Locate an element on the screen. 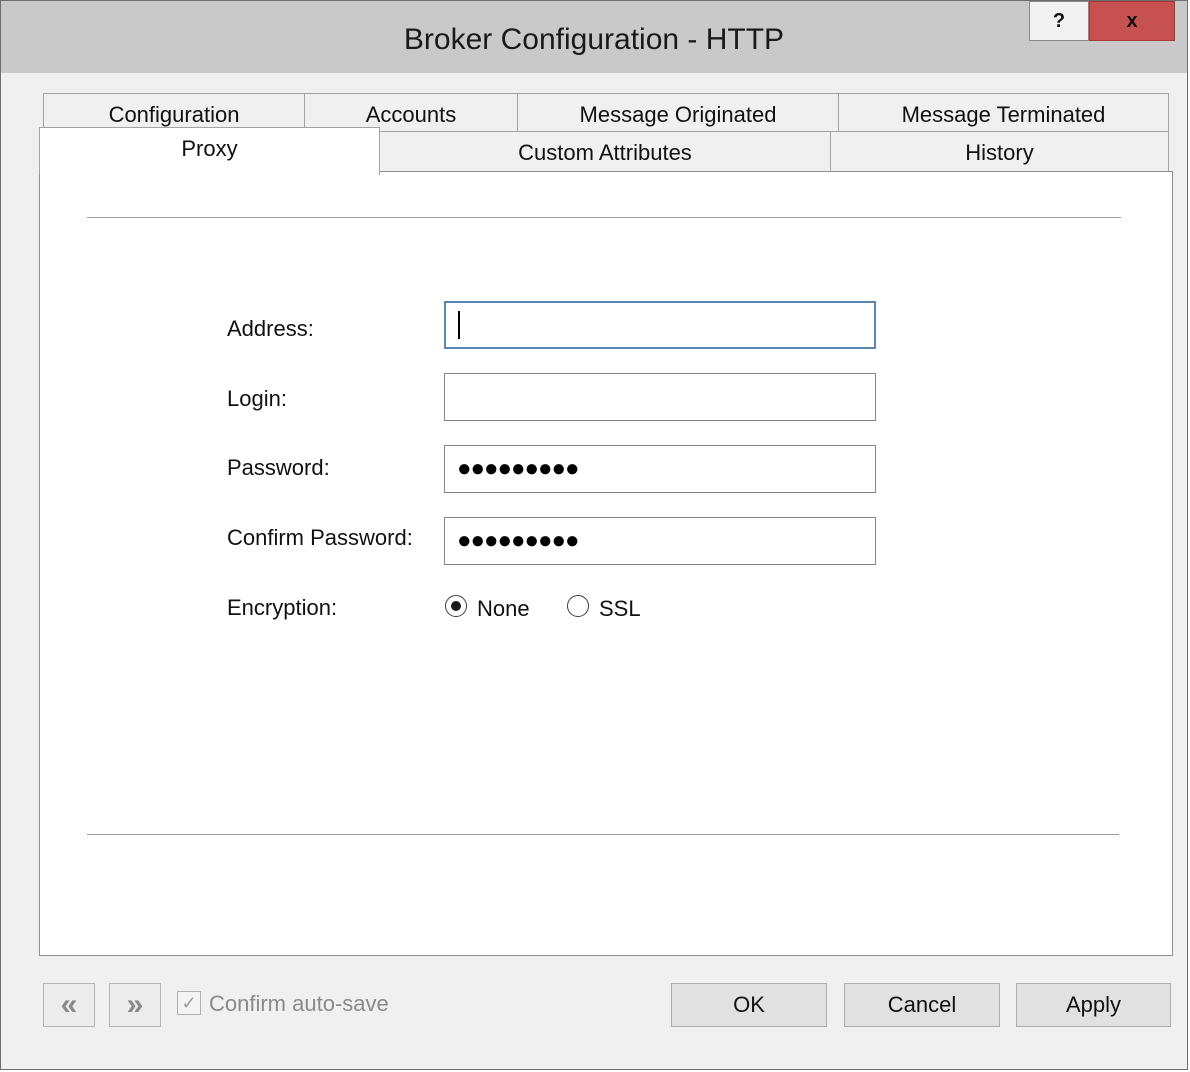 The width and height of the screenshot is (1190, 1072). password-field: ●●●●●●●●● is located at coordinates (660, 469).